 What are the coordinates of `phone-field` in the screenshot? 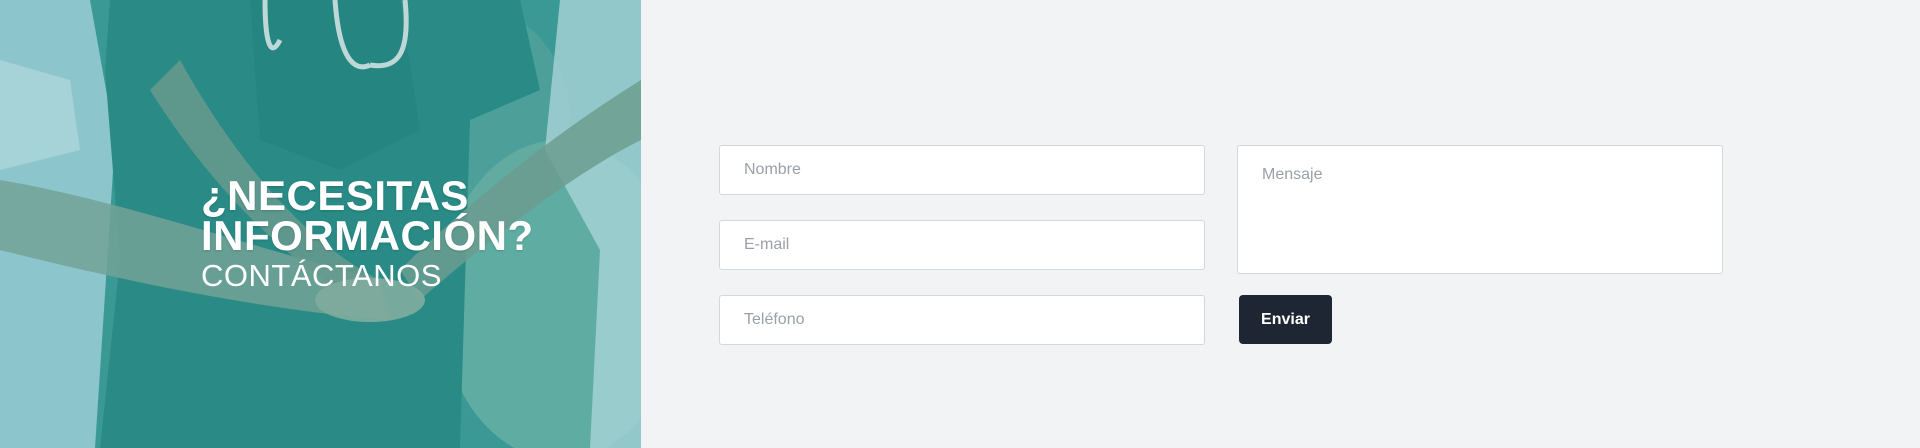 It's located at (962, 320).